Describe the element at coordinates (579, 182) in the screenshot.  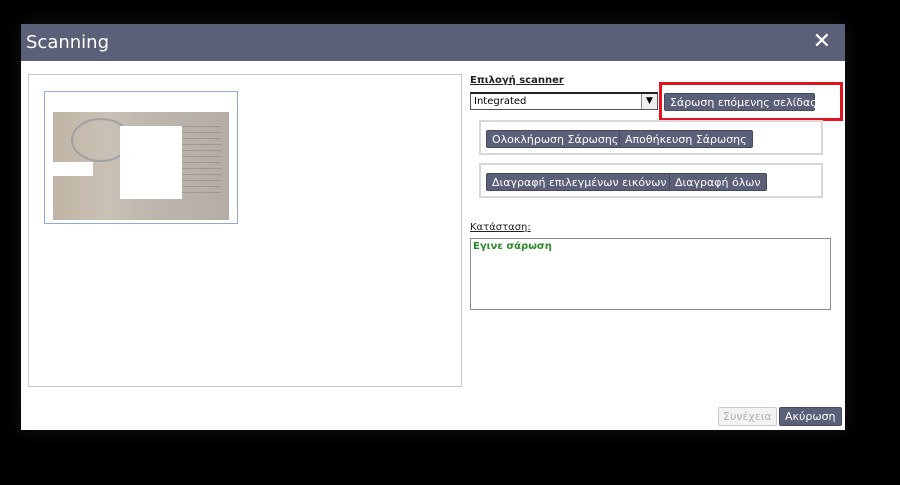
I see `delete-selected-images-button: Διαγραφή επιλεγμένων εικόνων` at that location.